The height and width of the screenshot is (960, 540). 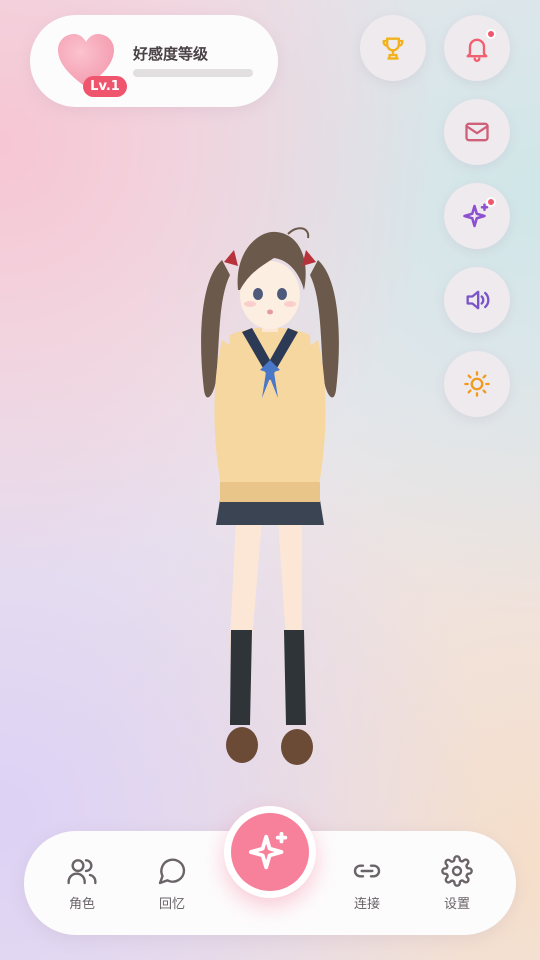 I want to click on trophy-icon, so click(x=393, y=48).